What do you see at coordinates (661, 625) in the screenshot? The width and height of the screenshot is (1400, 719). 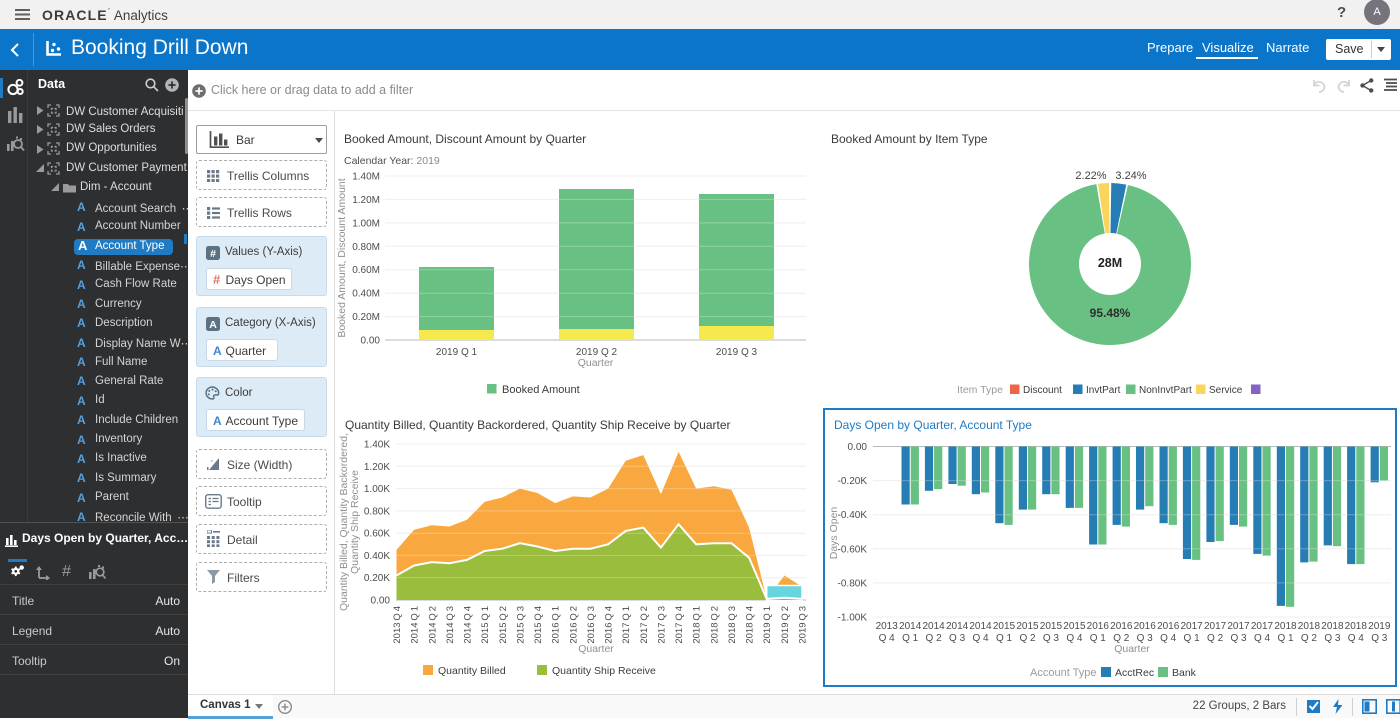 I see `svg-text: 2017 Q 3` at bounding box center [661, 625].